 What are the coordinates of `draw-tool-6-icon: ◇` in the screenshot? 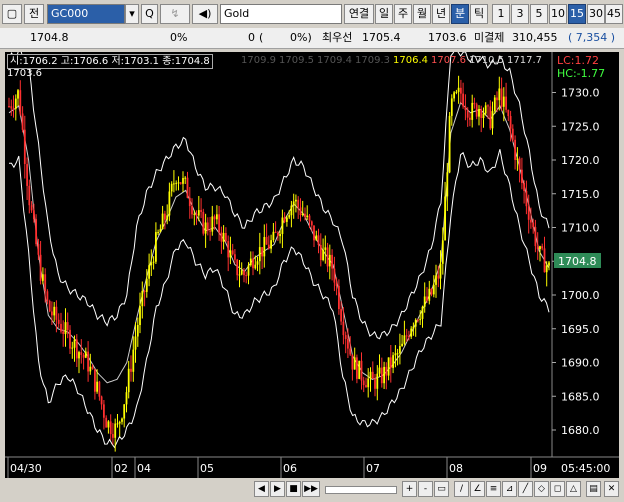 It's located at (541, 489).